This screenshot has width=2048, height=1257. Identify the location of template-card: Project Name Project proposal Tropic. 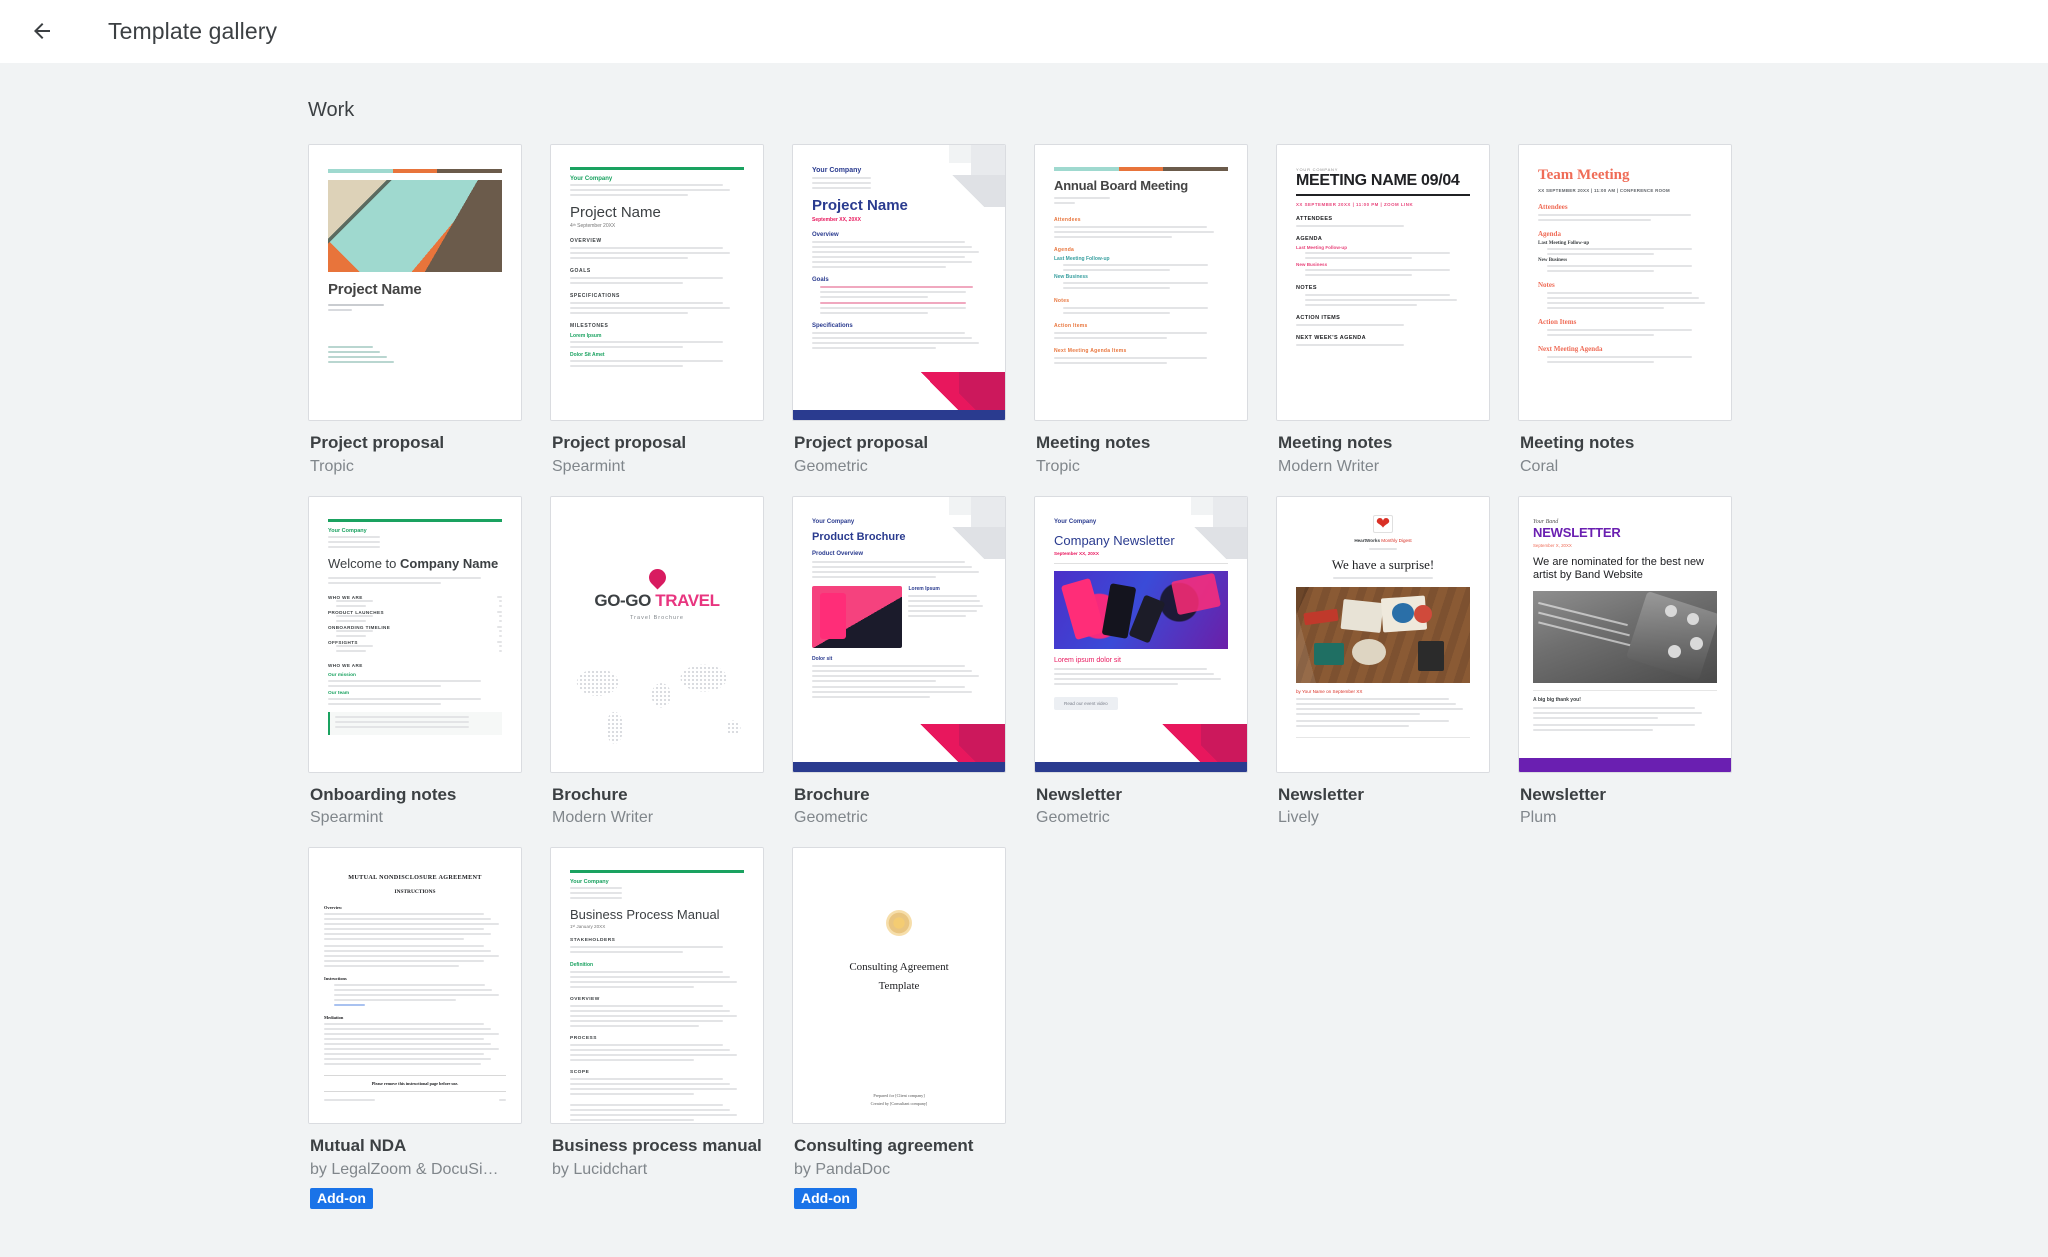
(415, 313).